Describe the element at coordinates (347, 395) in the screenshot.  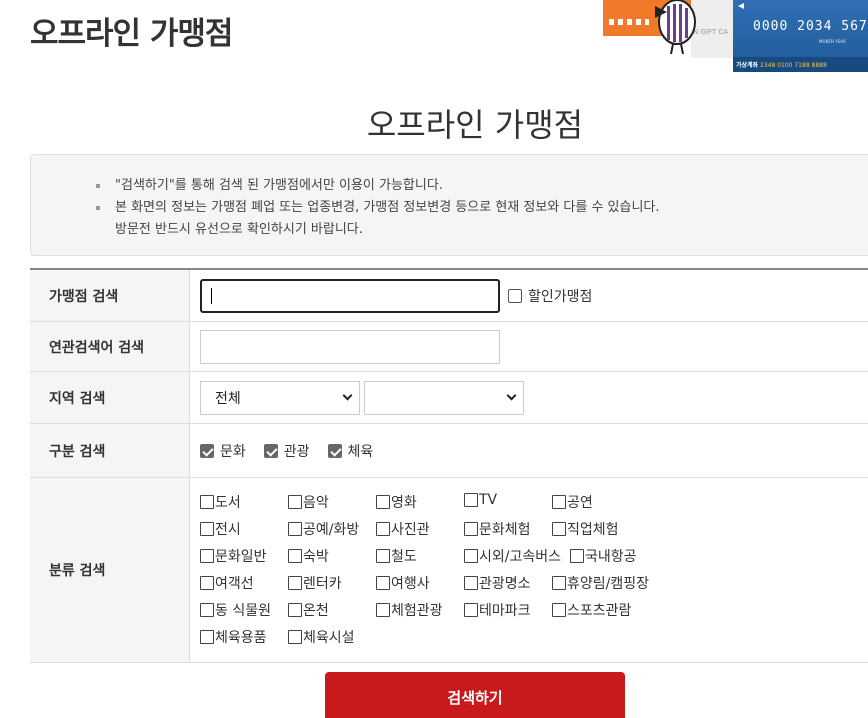
I see `chevron-down-icon` at that location.